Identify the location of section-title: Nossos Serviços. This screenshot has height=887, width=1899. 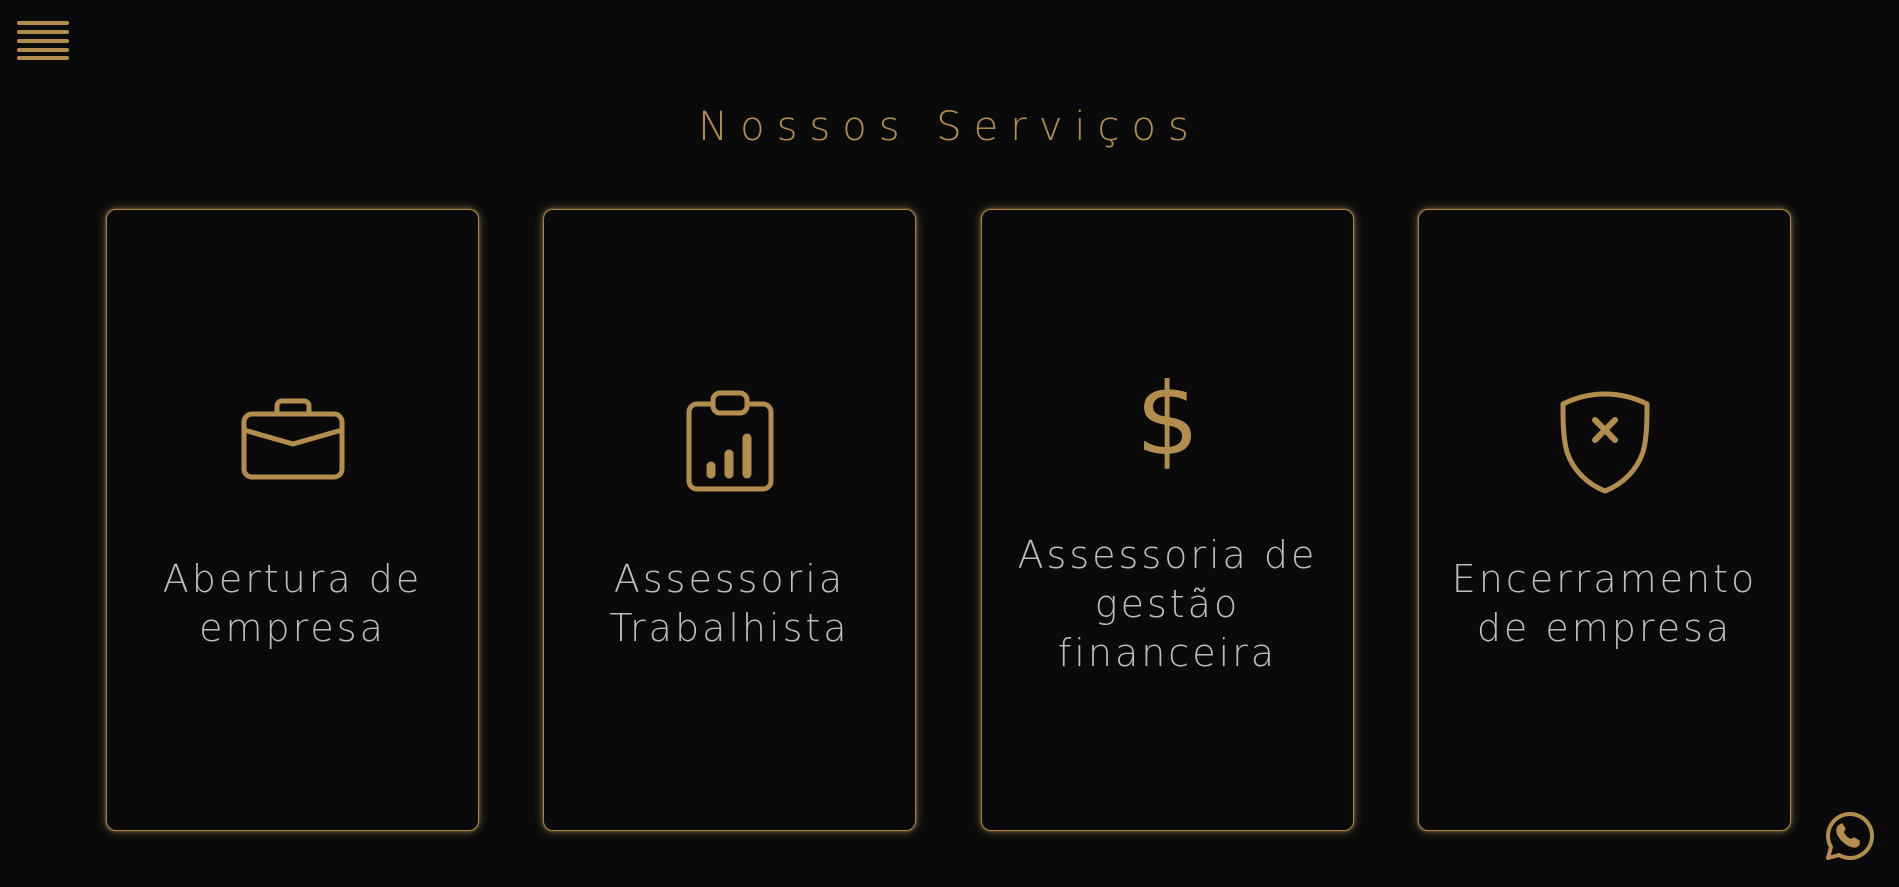
(949, 127).